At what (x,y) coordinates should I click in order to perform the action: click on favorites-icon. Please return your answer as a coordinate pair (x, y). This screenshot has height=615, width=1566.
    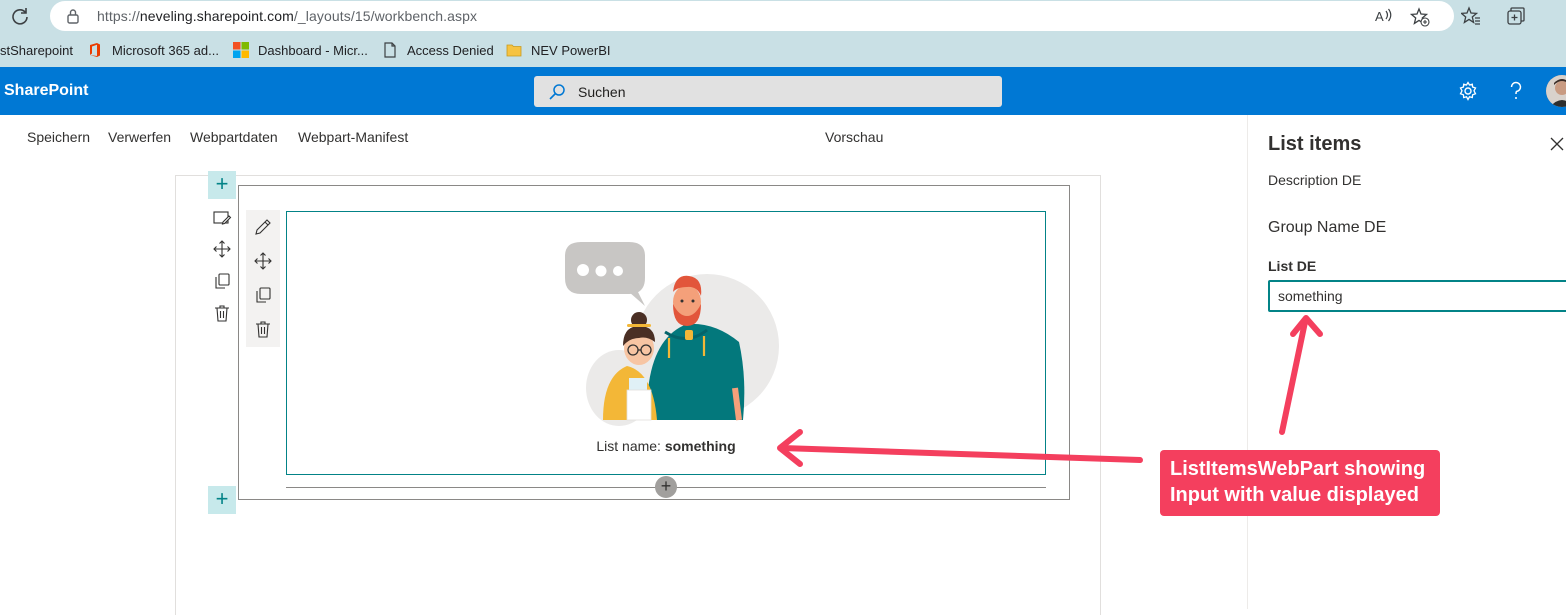
    Looking at the image, I should click on (1471, 16).